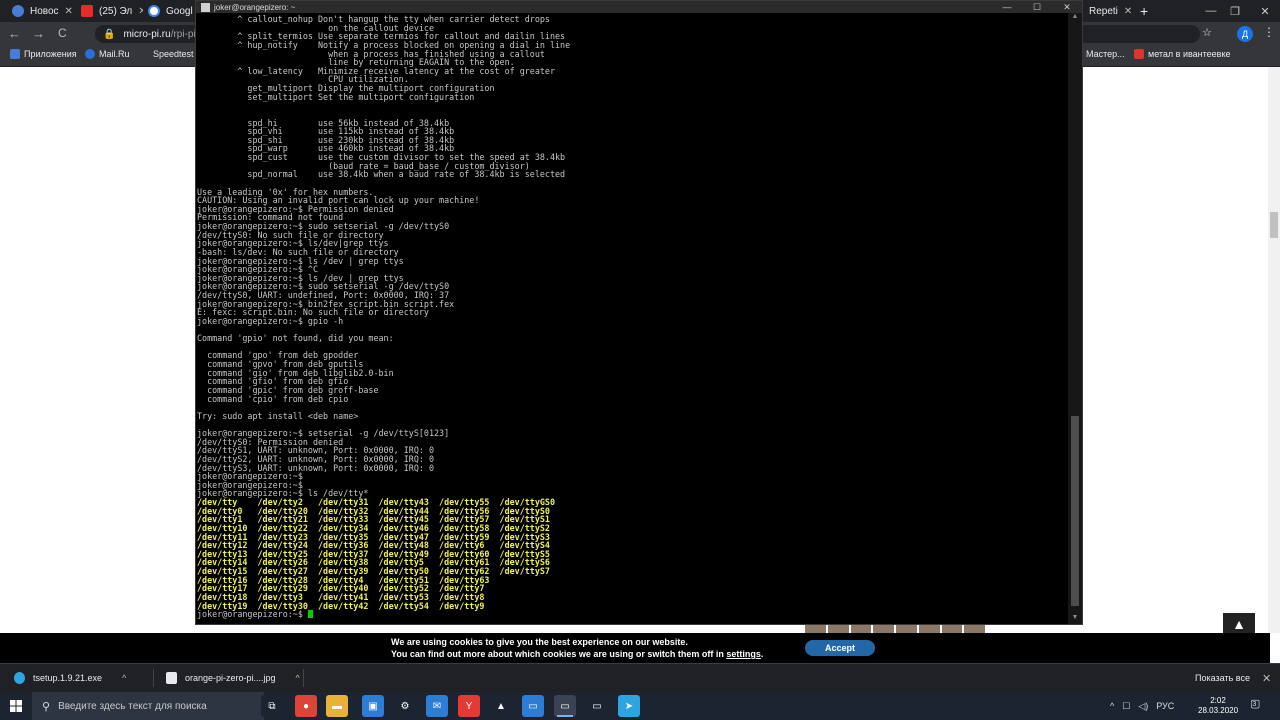  Describe the element at coordinates (147, 34) in the screenshot. I see `address-host: micro-pi.ru` at that location.